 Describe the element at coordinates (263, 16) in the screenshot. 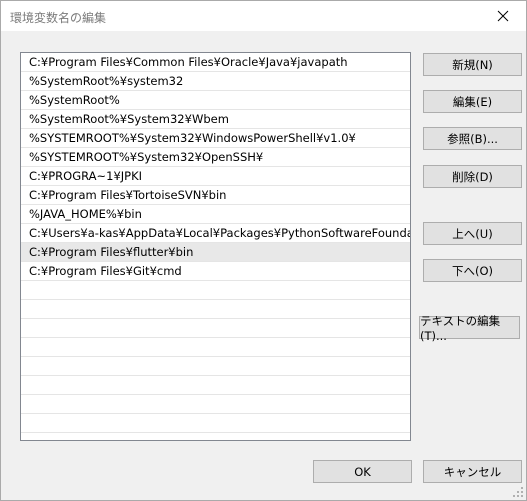

I see `title-bar: 環境変数名の編集` at that location.